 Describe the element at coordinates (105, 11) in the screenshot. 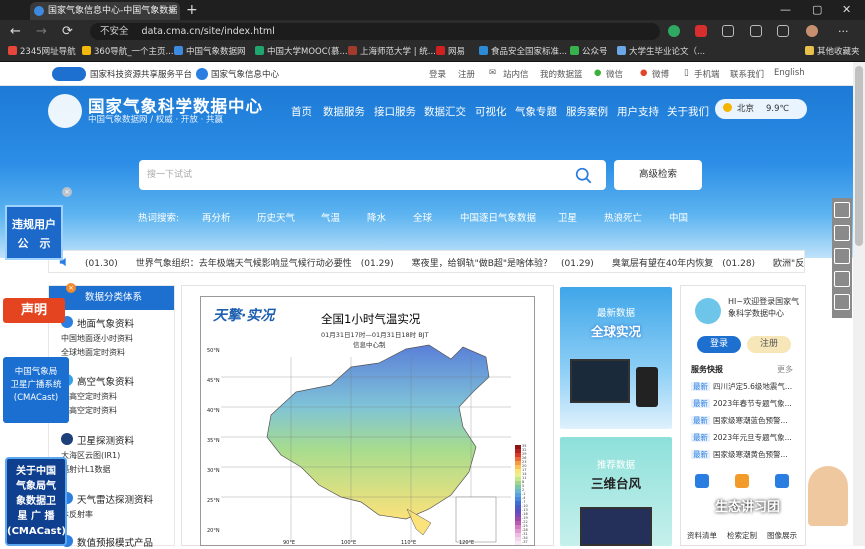

I see `browser-tab-active: 国家气象信息中心-中国气象数据 ×` at that location.